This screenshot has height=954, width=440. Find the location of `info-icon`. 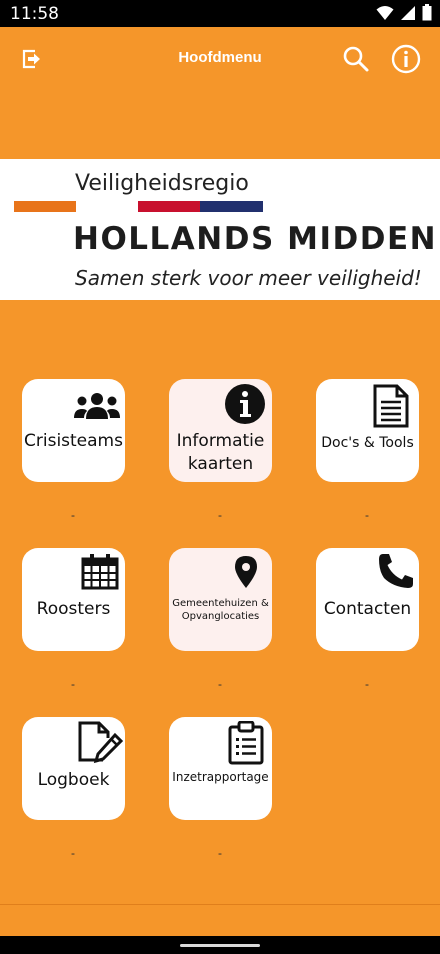

info-icon is located at coordinates (406, 59).